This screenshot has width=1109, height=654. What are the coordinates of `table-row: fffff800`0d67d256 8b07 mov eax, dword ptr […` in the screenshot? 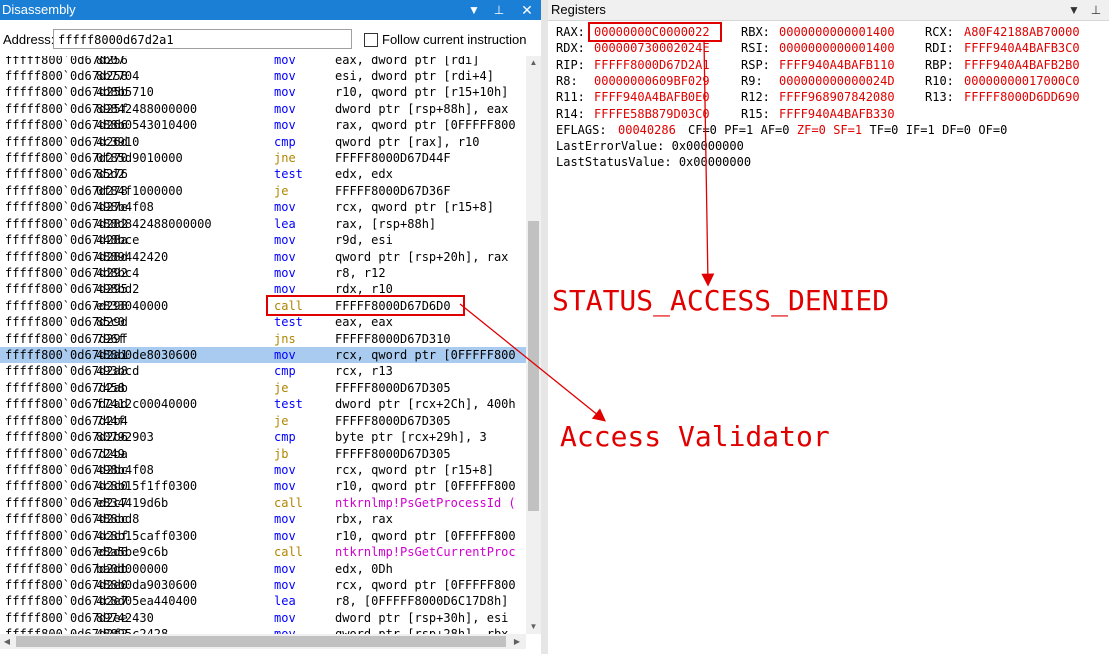 It's located at (263, 62).